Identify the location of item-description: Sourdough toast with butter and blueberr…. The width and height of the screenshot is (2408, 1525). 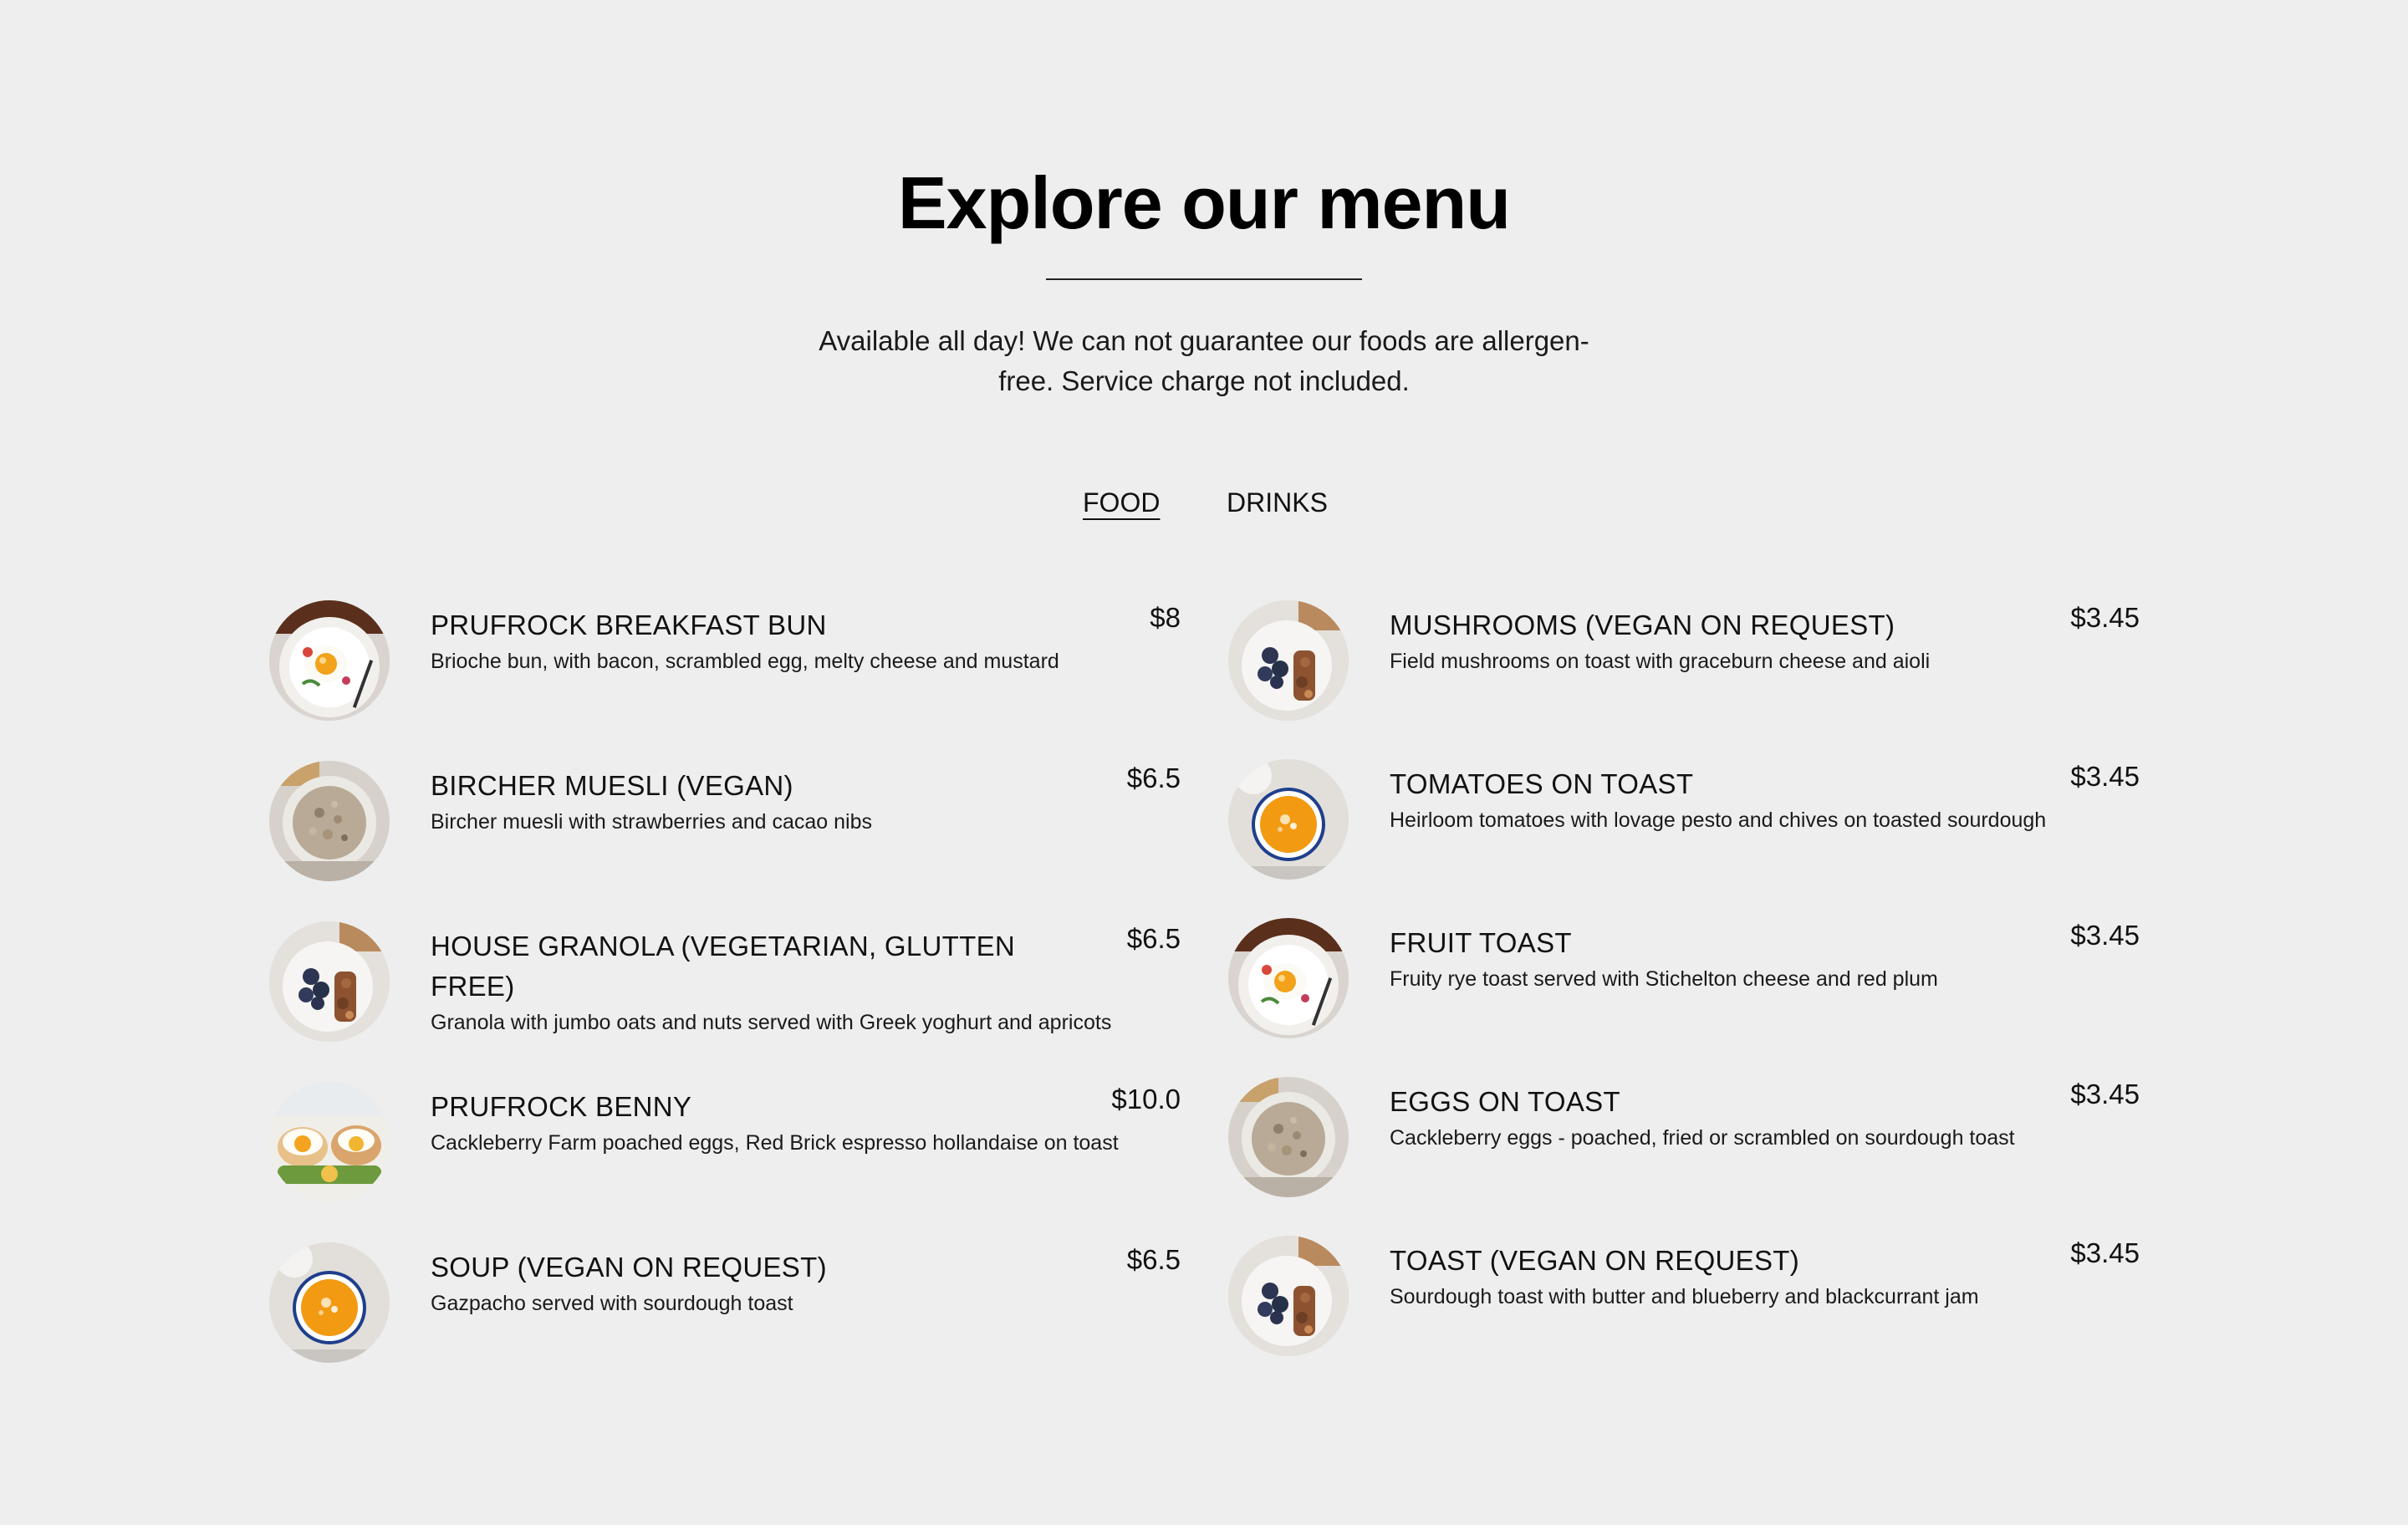
(1685, 1296).